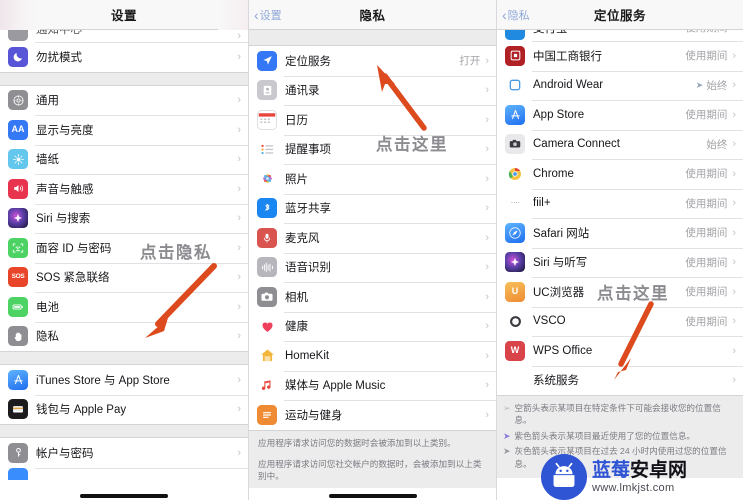  What do you see at coordinates (515, 321) in the screenshot?
I see `vsco-icon` at bounding box center [515, 321].